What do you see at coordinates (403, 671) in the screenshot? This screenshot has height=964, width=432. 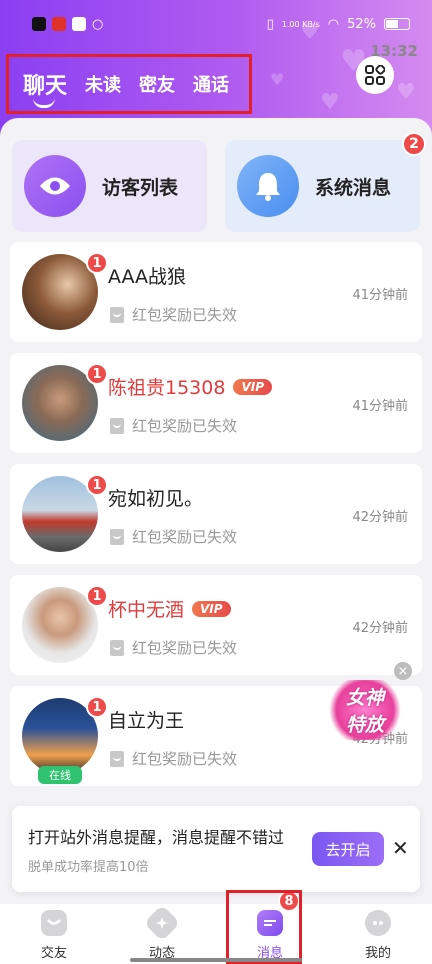 I see `promo-close-button: ×` at bounding box center [403, 671].